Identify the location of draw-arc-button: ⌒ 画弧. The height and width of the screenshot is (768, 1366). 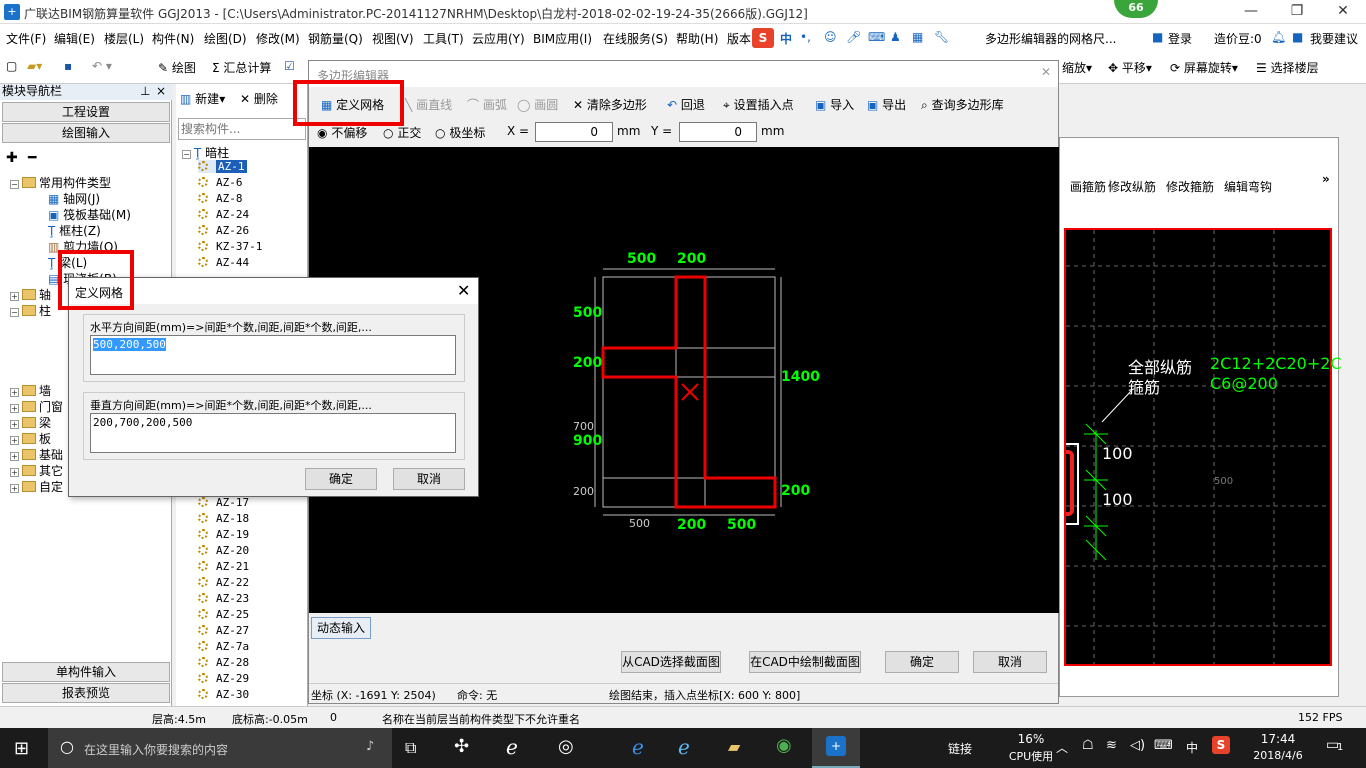
(487, 104).